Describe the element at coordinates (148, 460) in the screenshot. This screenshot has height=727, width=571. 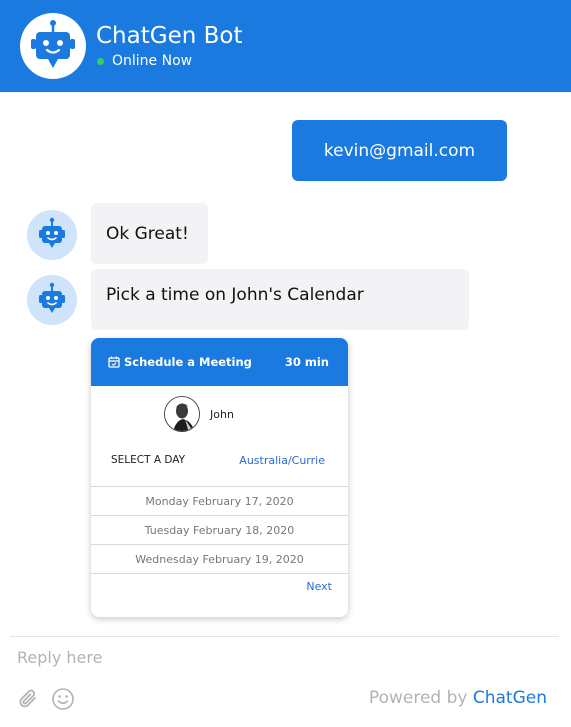
I see `select-day-label: SELECT A DAY` at that location.